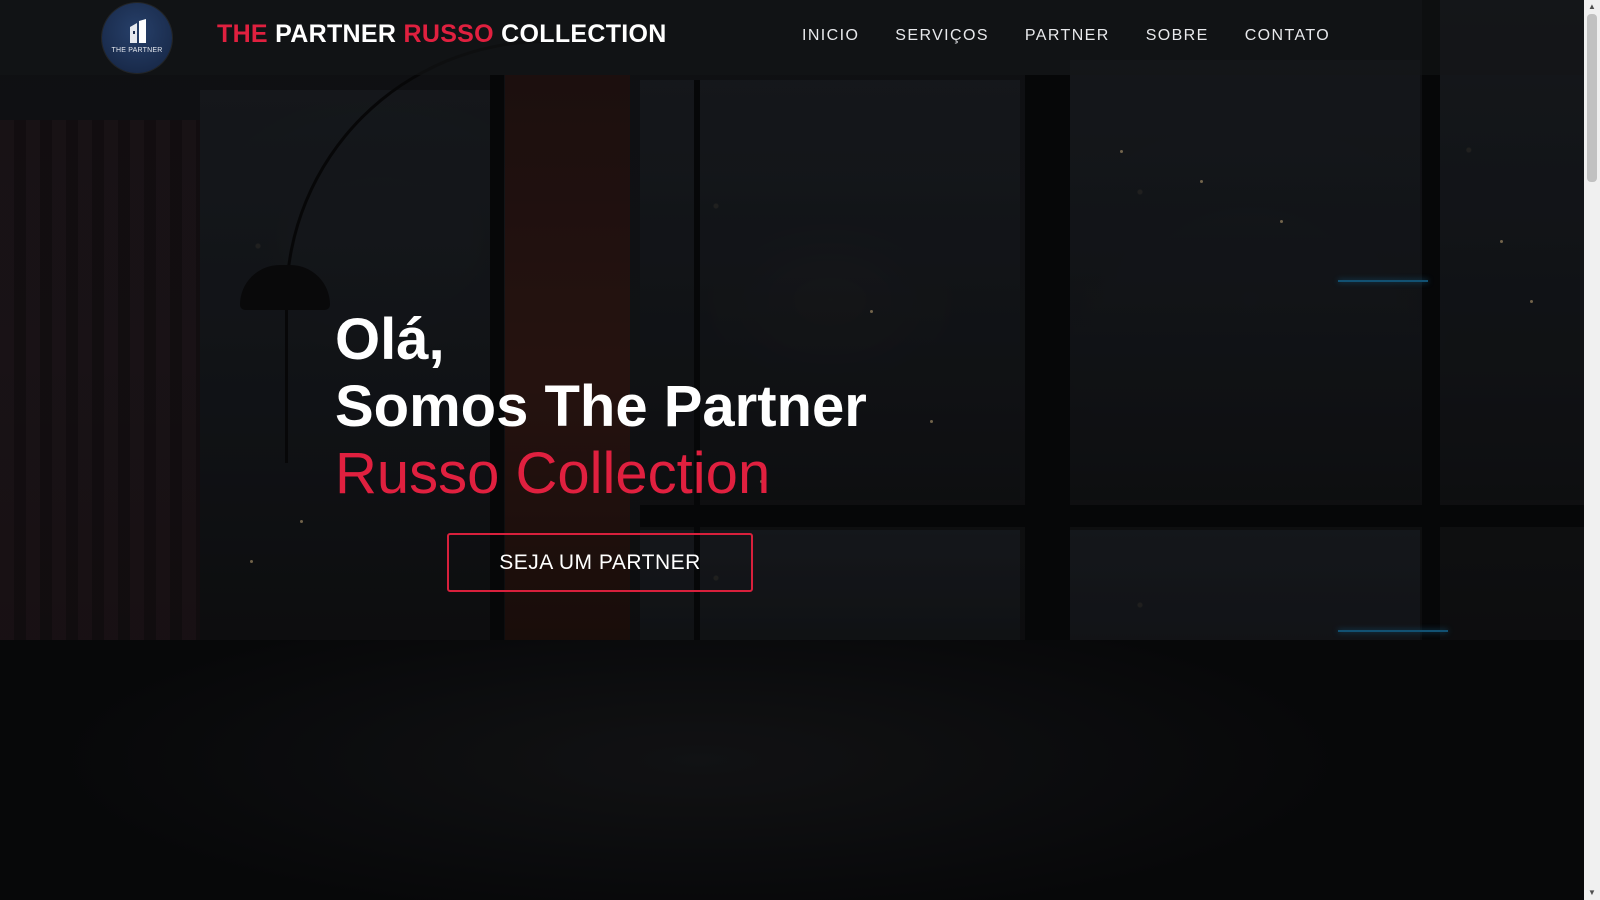  I want to click on arrow-up-icon: ▲, so click(1592, 7).